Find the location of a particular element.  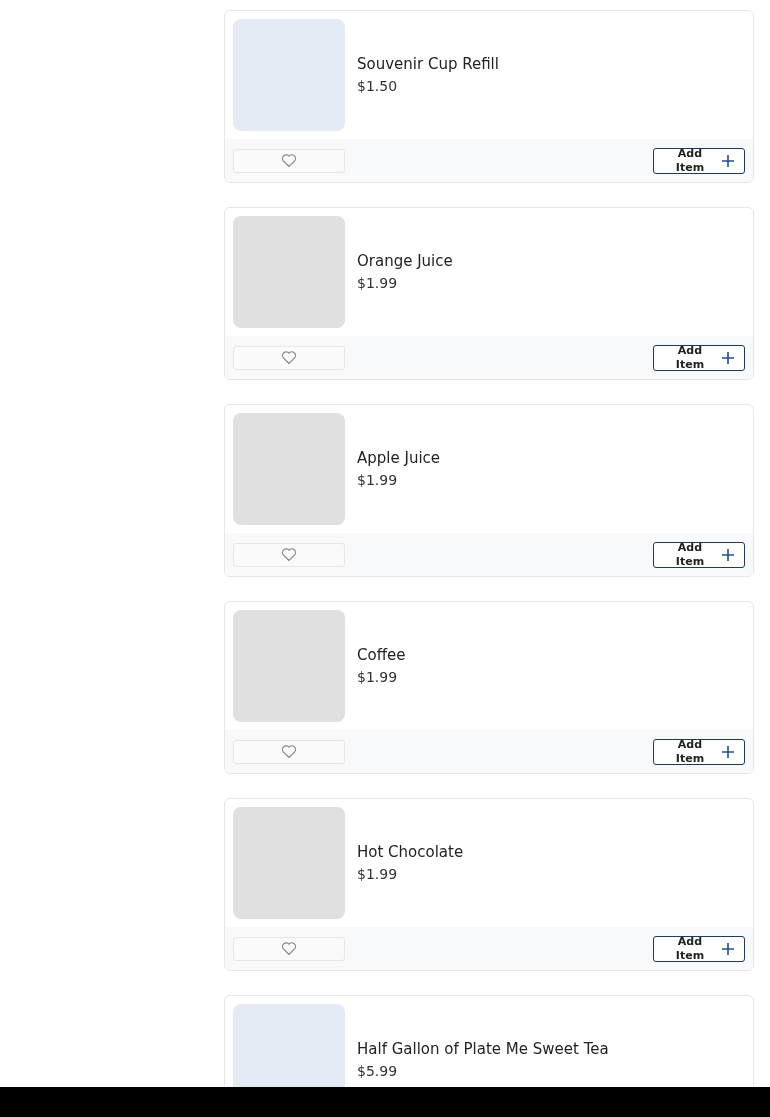

product-name: Hot Chocolate is located at coordinates (410, 853).